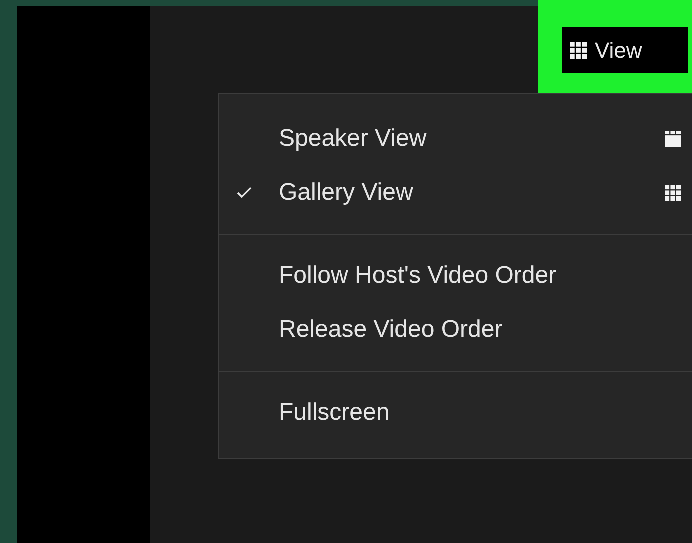 The image size is (692, 543). What do you see at coordinates (673, 139) in the screenshot?
I see `speaker-layout-icon` at bounding box center [673, 139].